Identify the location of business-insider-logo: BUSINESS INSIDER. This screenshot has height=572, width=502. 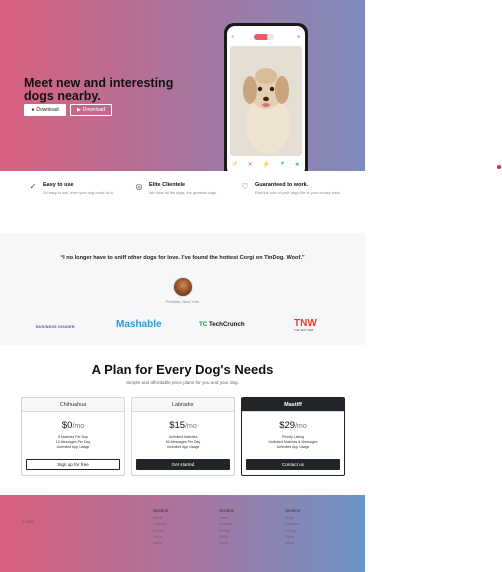
(55, 327).